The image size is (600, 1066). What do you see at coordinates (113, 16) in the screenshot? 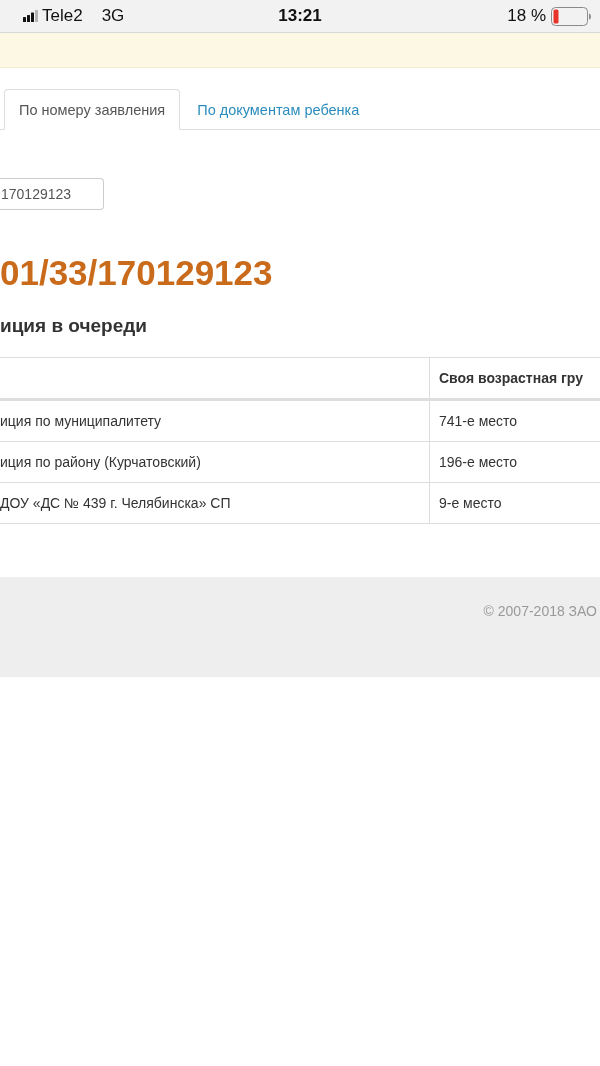
I see `network-type: 3G` at bounding box center [113, 16].